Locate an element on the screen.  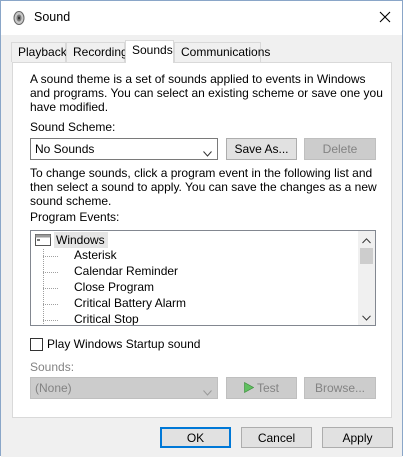
window-group-icon is located at coordinates (43, 241).